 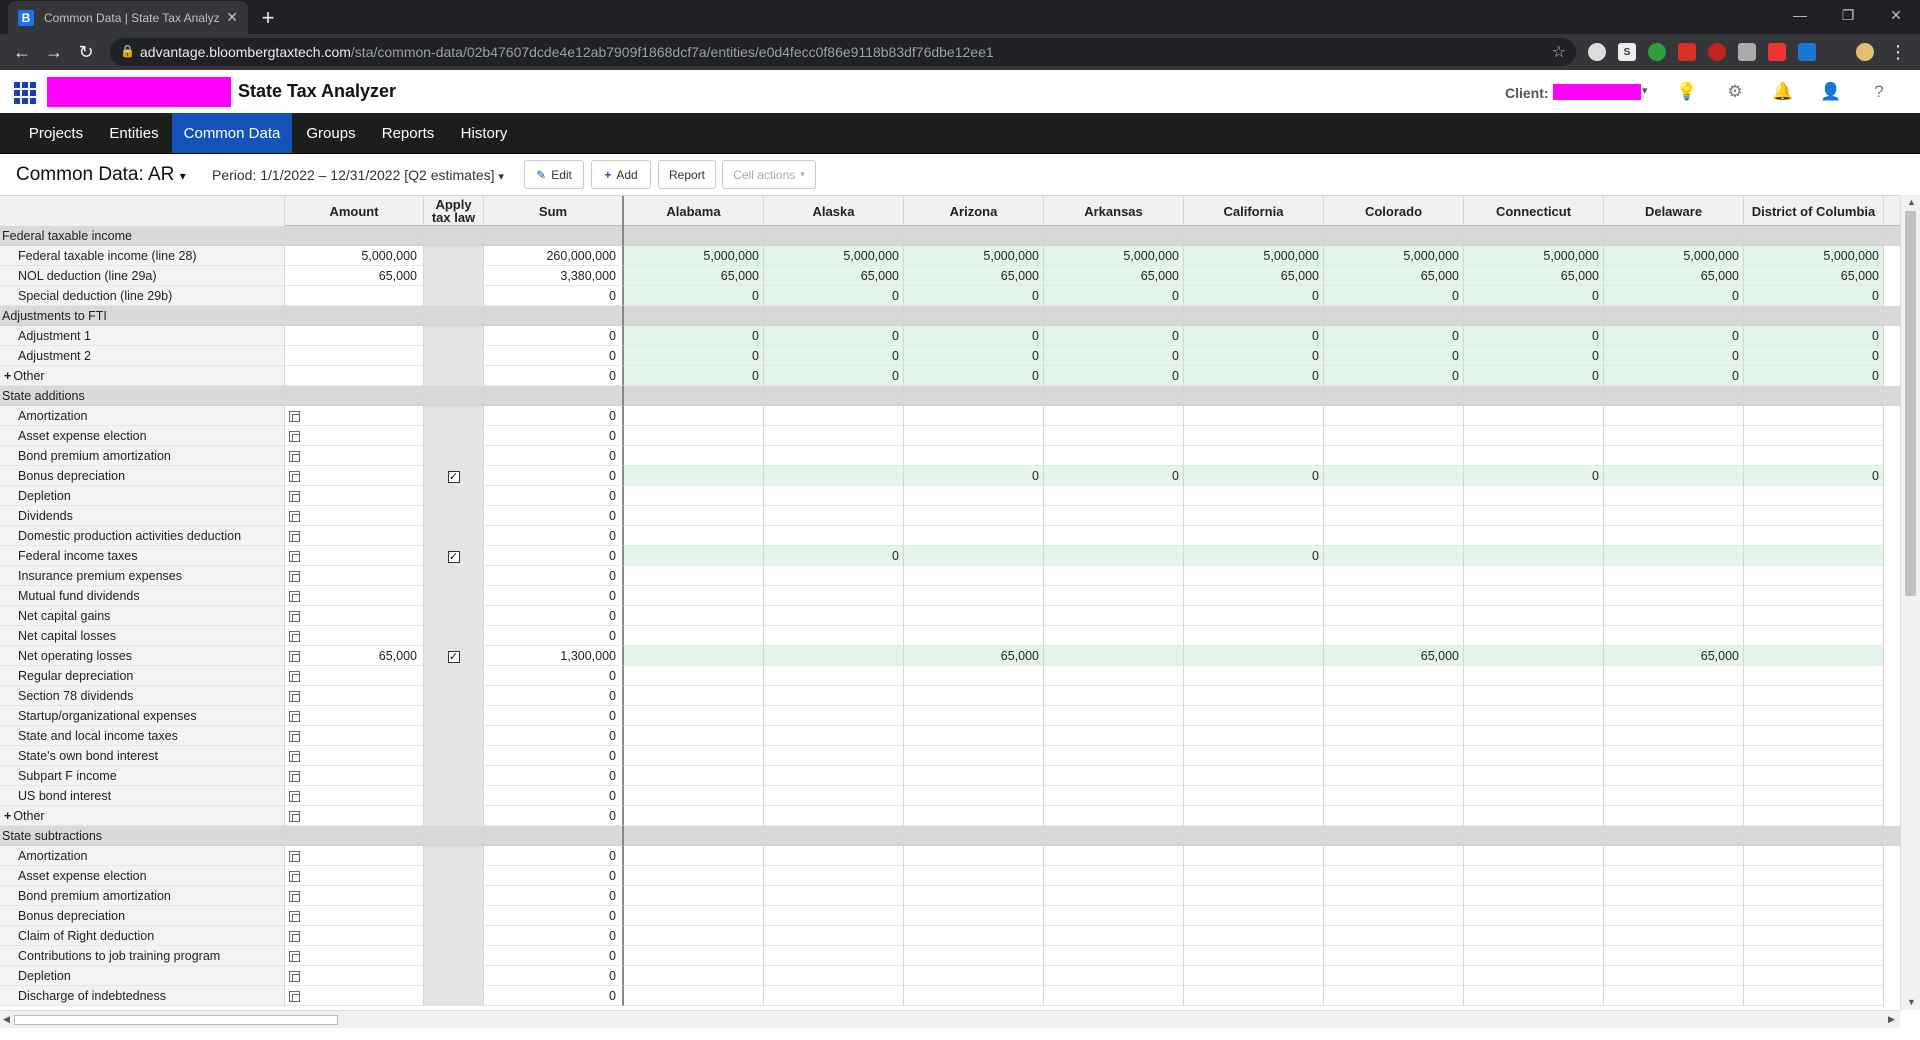 I want to click on report-button: Report, so click(x=687, y=174).